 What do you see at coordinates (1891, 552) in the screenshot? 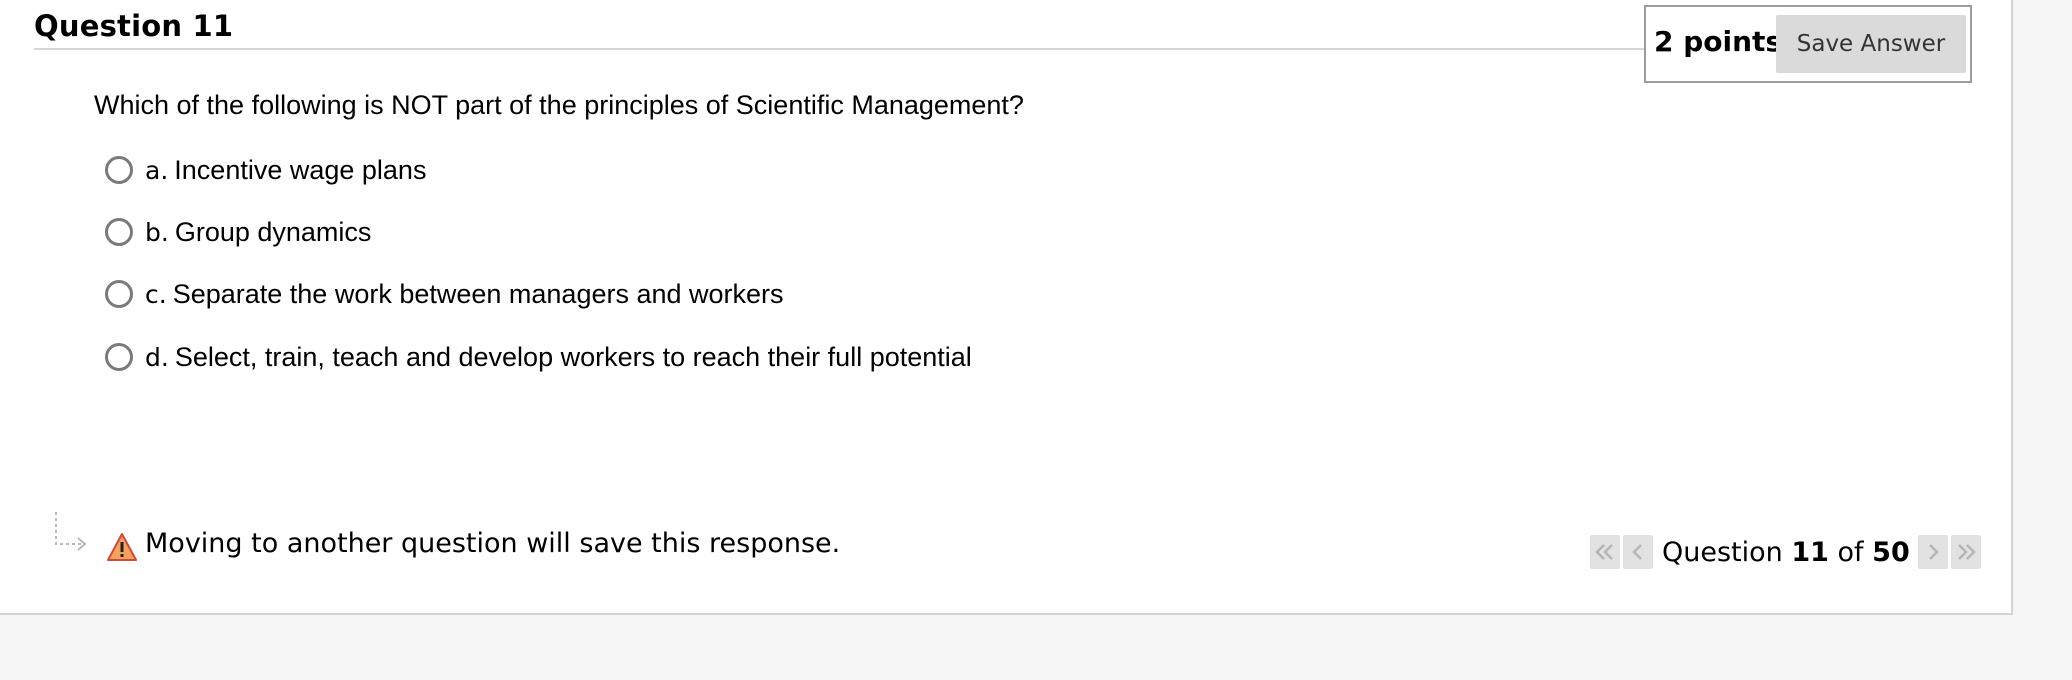
I see `total-questions: 50` at bounding box center [1891, 552].